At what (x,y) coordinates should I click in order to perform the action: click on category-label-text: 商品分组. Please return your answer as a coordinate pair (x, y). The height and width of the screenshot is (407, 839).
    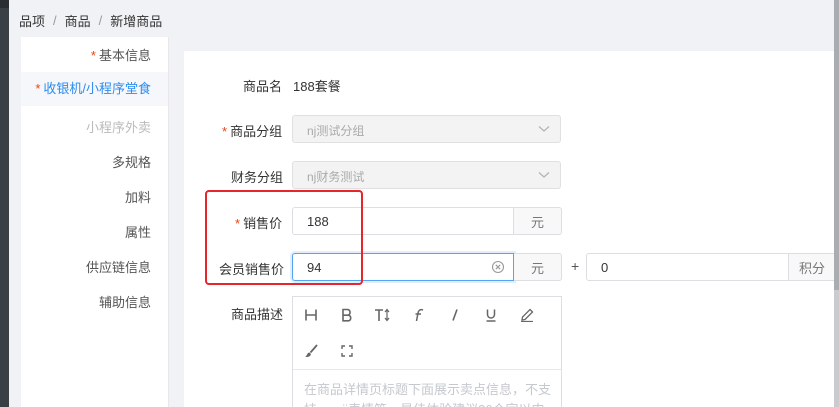
    Looking at the image, I should click on (256, 131).